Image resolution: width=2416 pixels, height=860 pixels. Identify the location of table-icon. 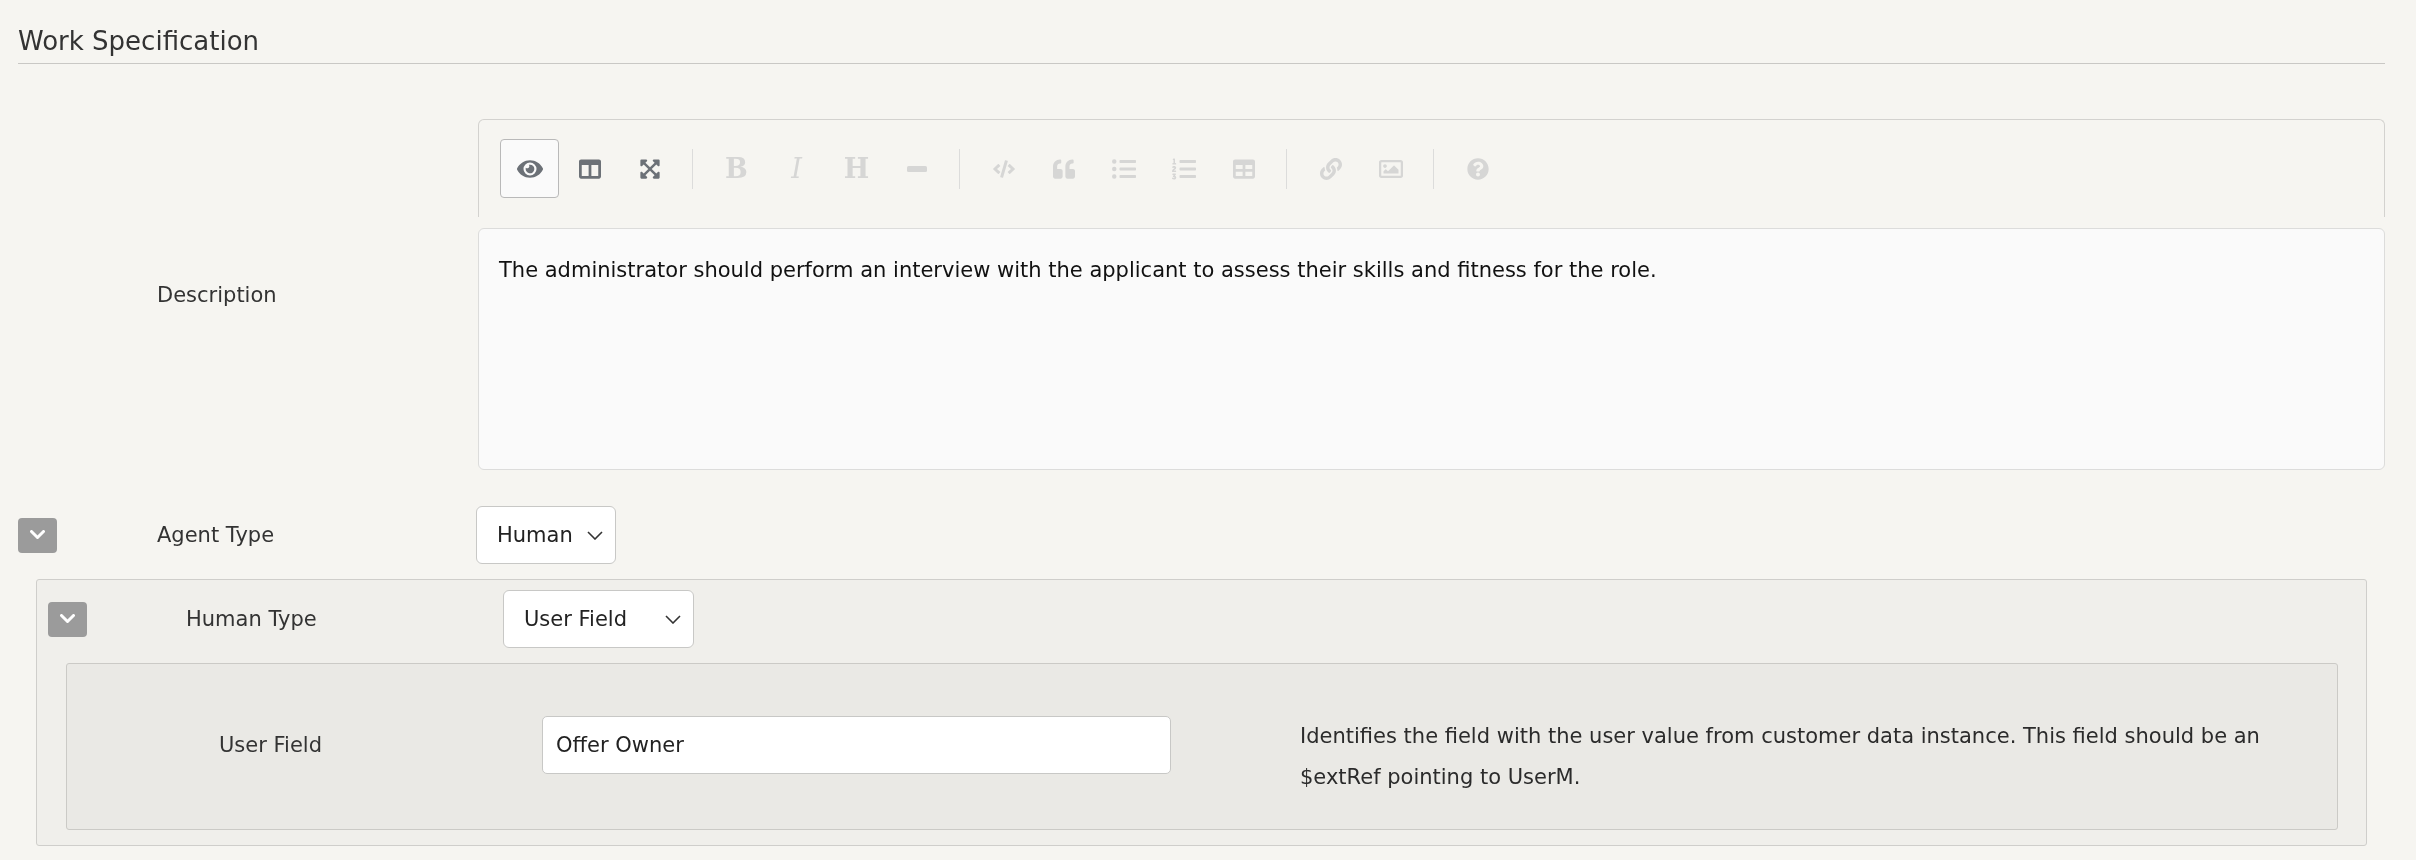
(1243, 168).